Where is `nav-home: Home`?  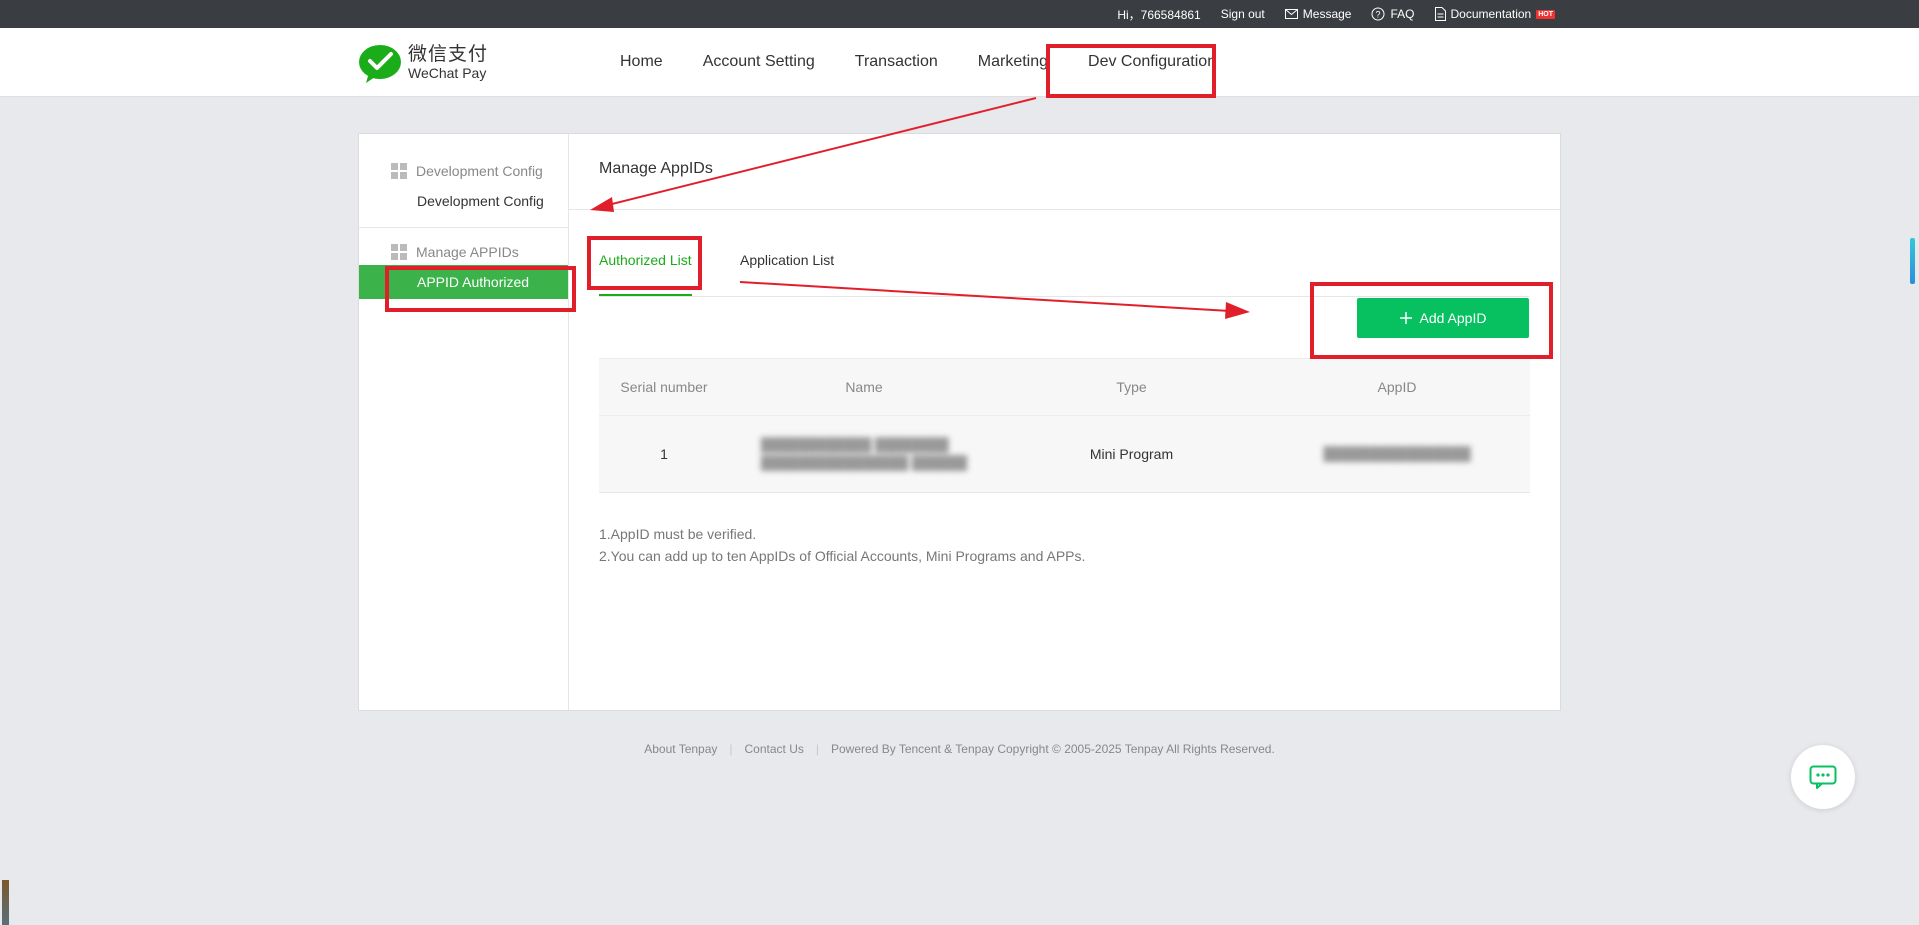
nav-home: Home is located at coordinates (641, 62).